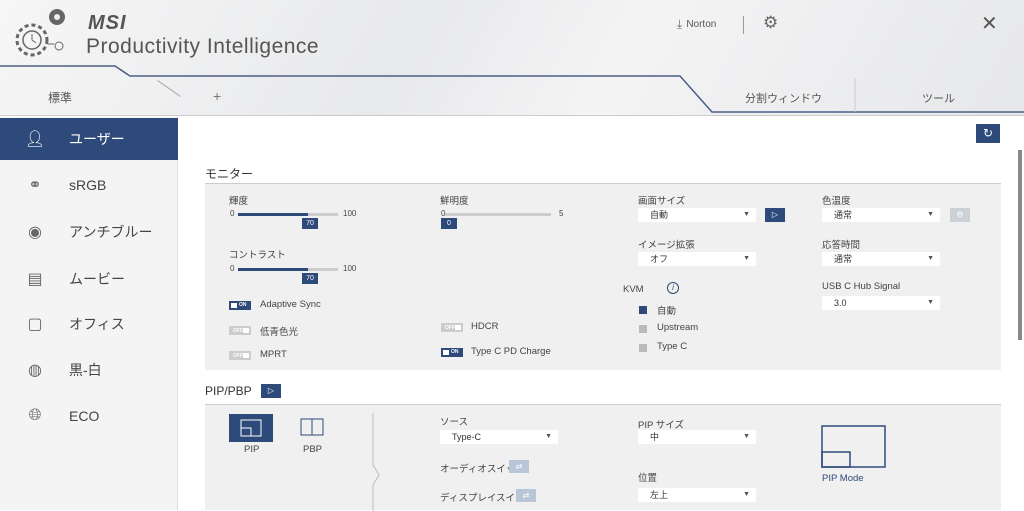  Describe the element at coordinates (989, 23) in the screenshot. I see `close-icon: ✕` at that location.